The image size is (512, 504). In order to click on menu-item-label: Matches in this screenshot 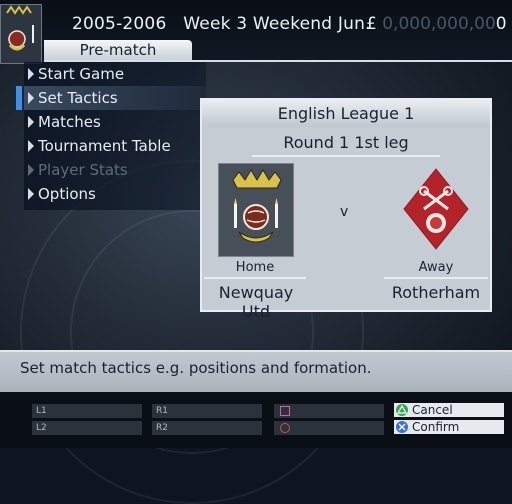, I will do `click(69, 122)`.